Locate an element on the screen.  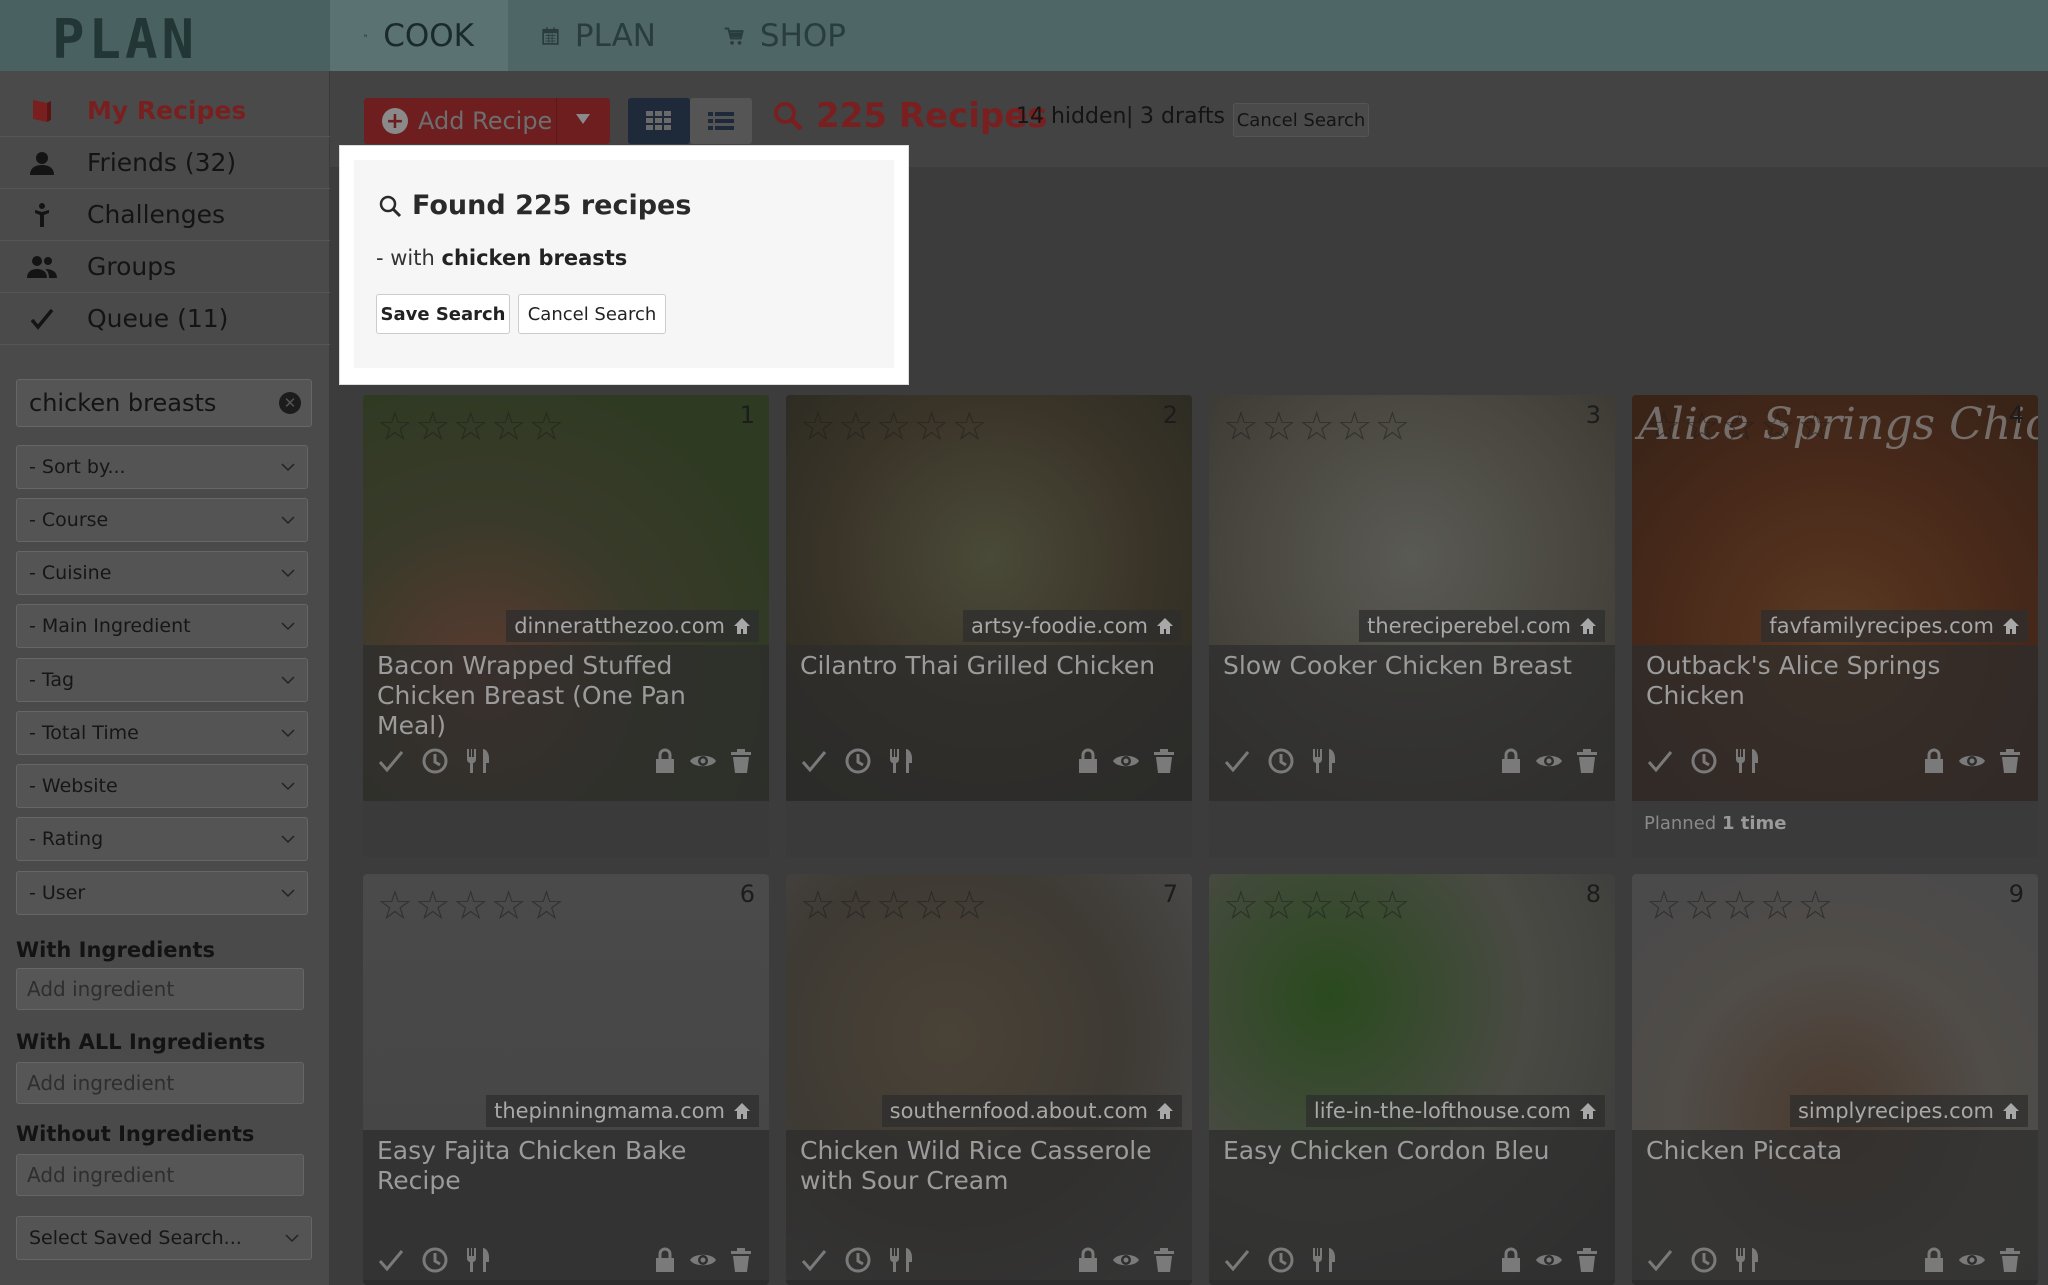
recipe-title: Easy Fajita Chicken Bake Recipe is located at coordinates (569, 1166).